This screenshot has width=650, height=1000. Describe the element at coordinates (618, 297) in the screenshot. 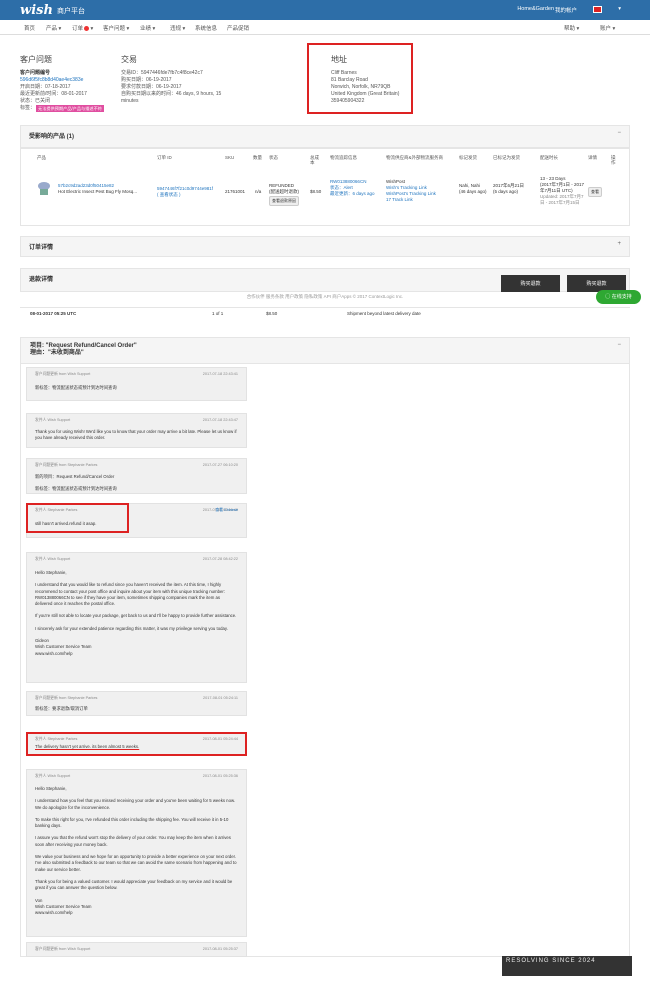

I see `live-chat-button: ◯ 在线支持` at that location.